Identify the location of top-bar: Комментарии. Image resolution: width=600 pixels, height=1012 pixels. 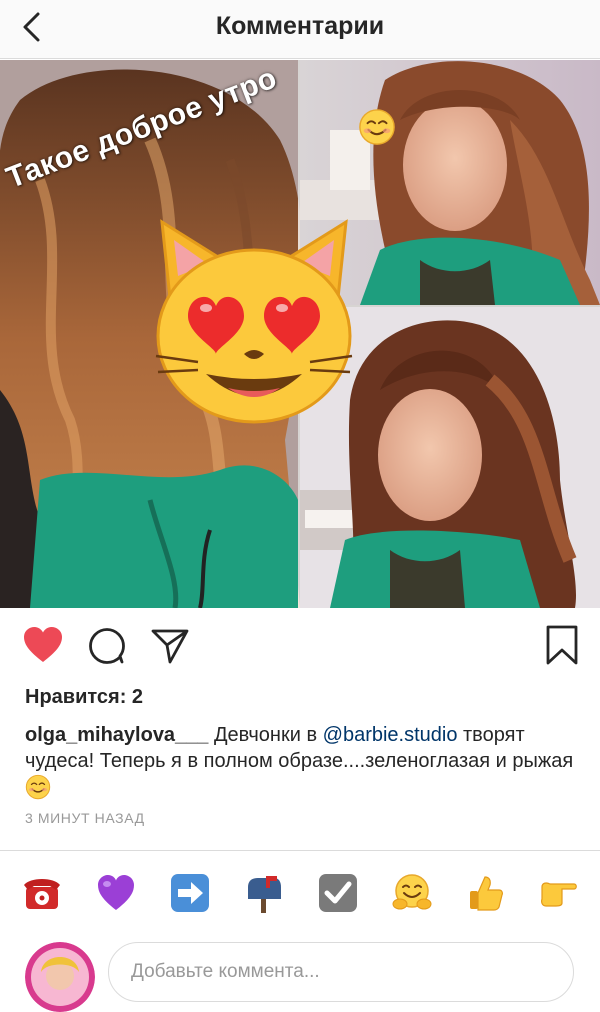
(300, 29).